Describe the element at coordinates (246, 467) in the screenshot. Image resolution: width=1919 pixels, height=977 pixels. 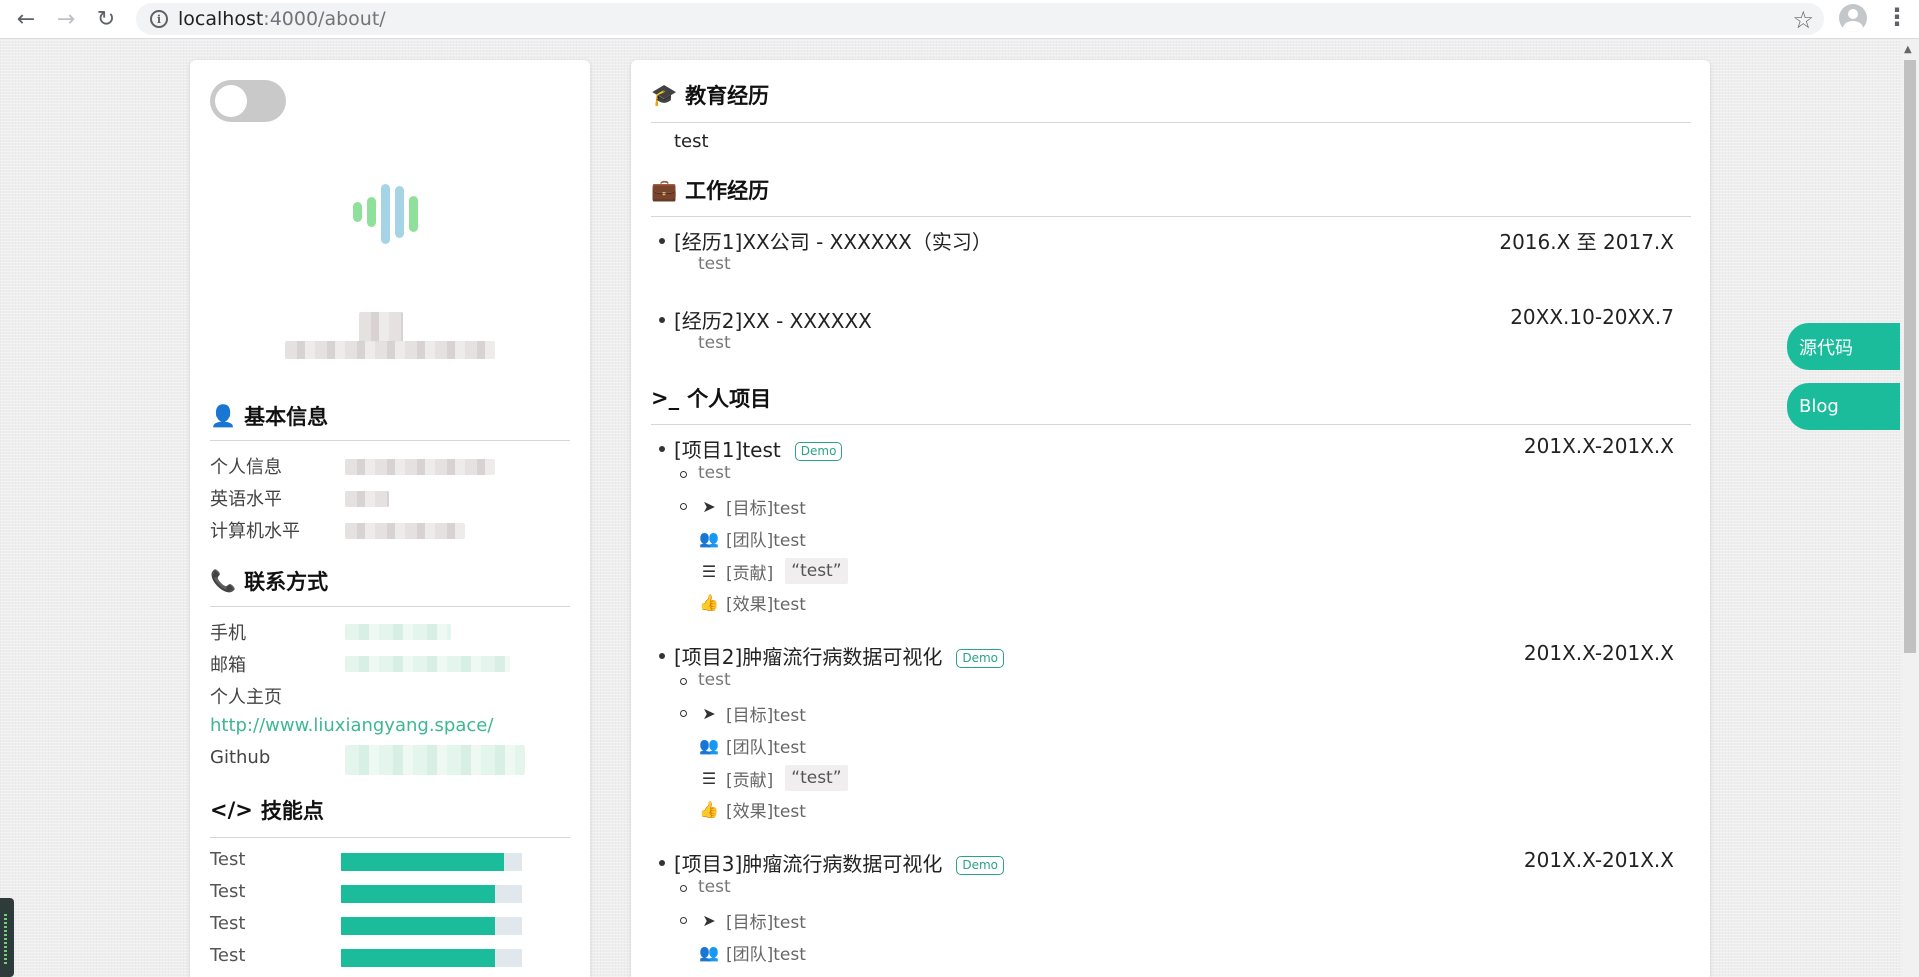
I see `personal-info-label: 个人信息` at that location.